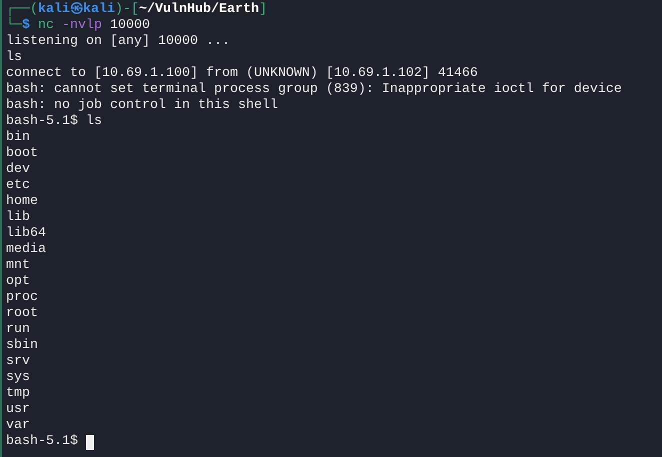  What do you see at coordinates (18, 410) in the screenshot?
I see `terminal-line: usr` at bounding box center [18, 410].